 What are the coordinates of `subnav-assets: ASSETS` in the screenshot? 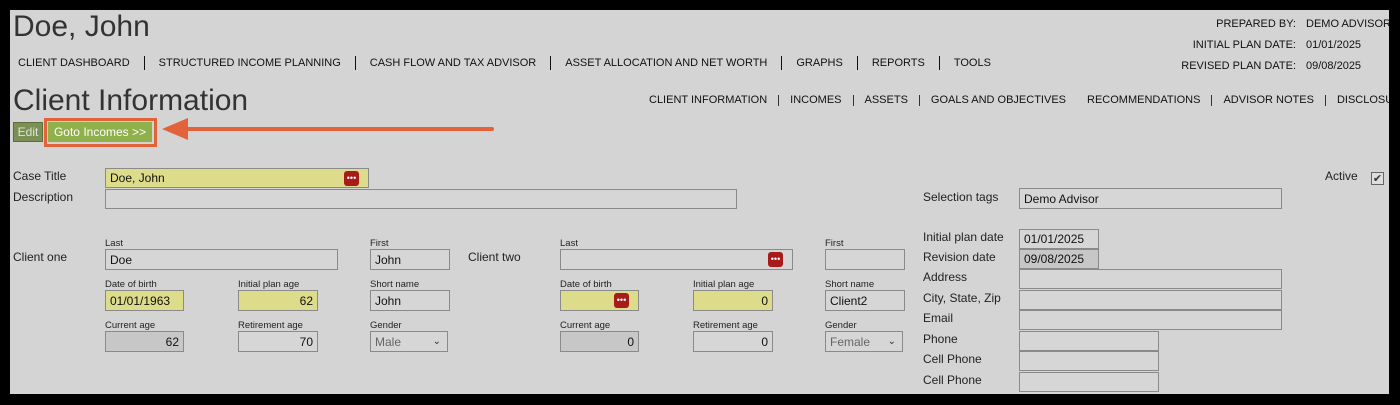 It's located at (886, 100).